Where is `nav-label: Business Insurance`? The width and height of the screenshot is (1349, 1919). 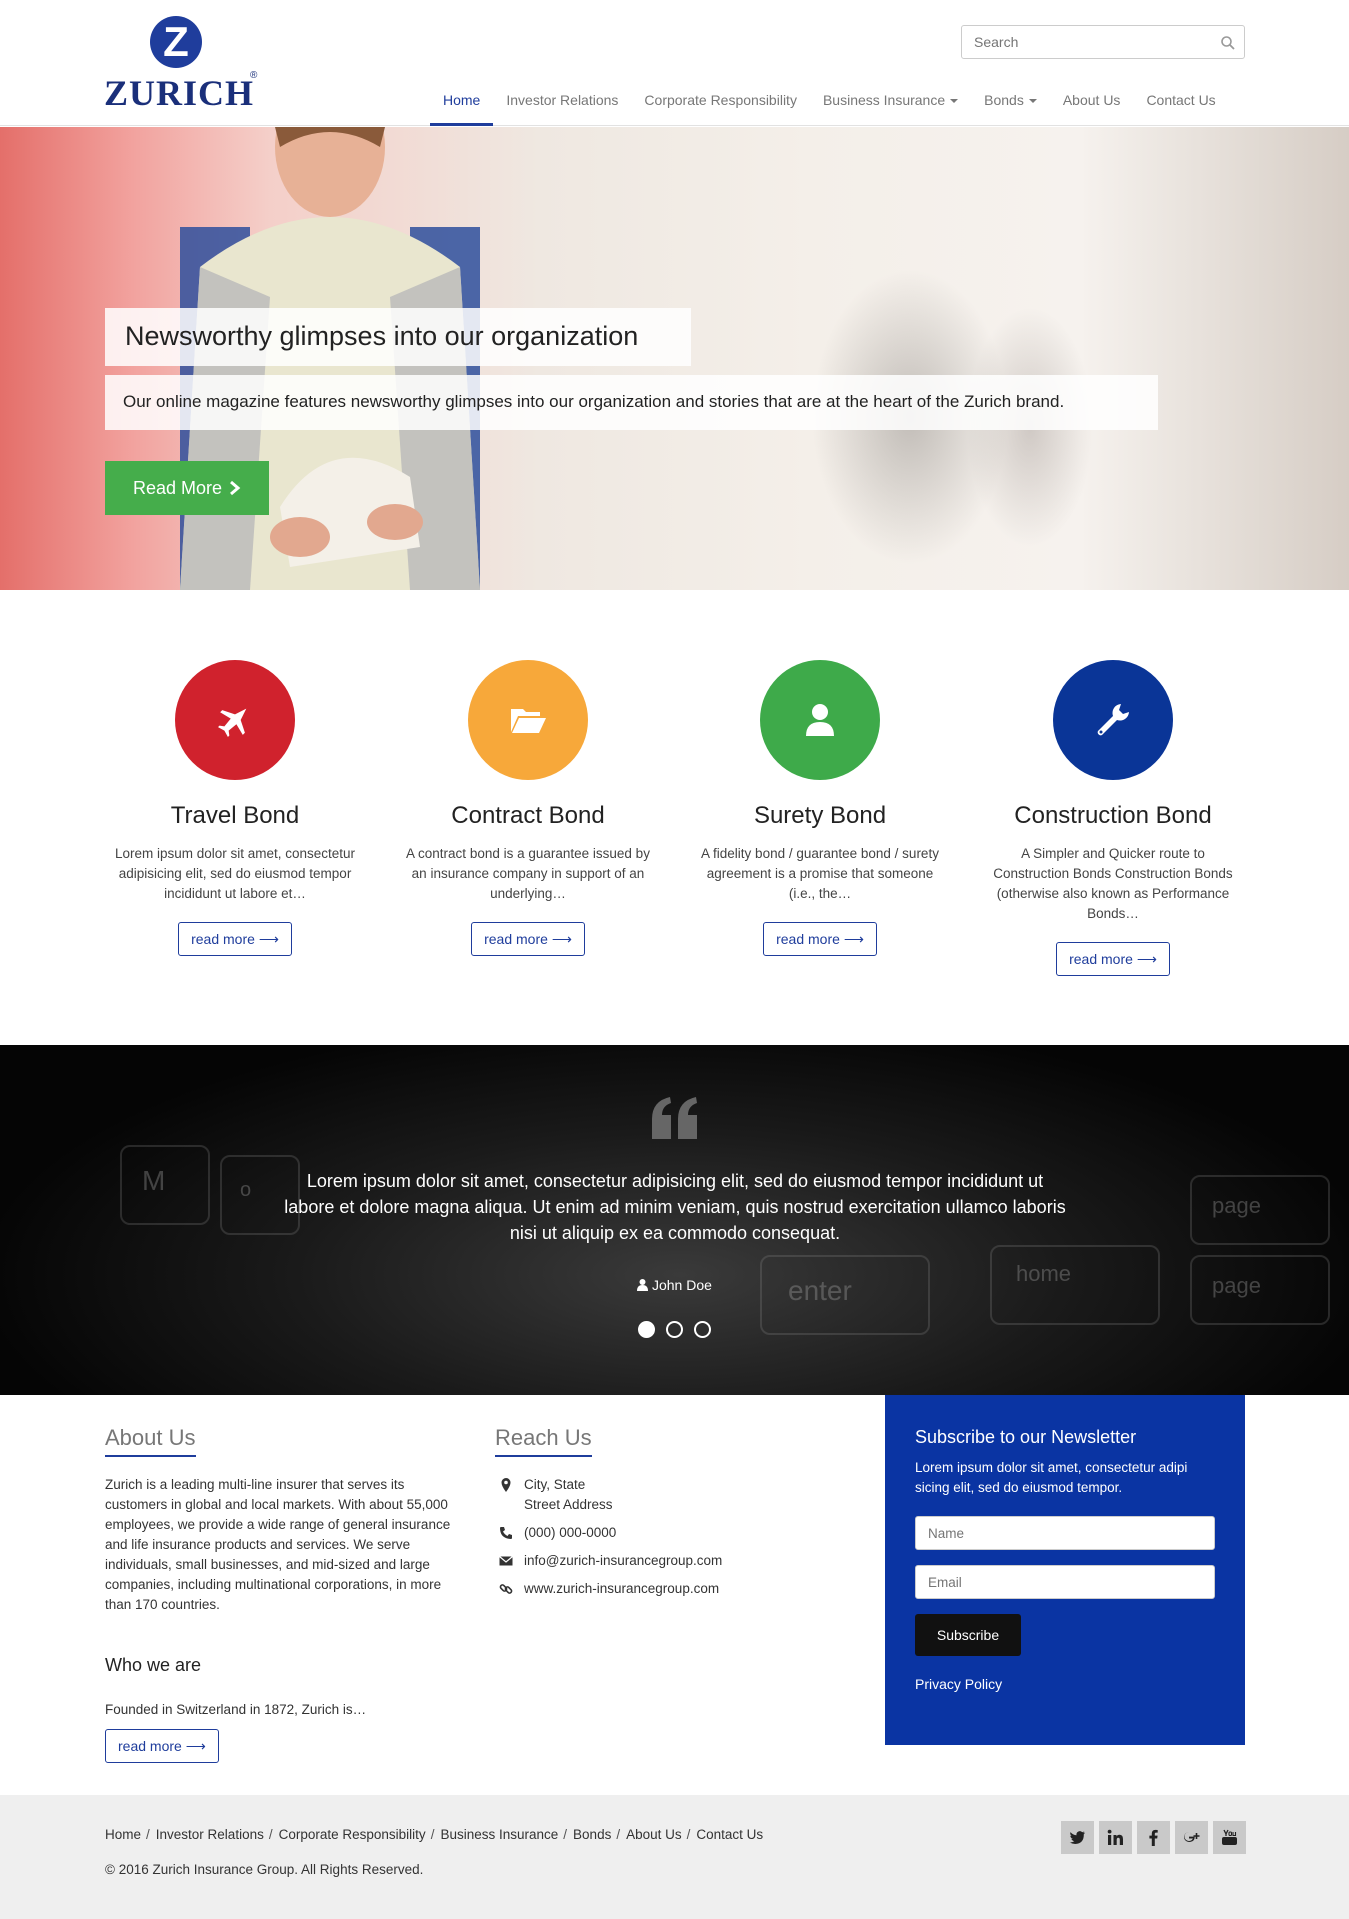
nav-label: Business Insurance is located at coordinates (884, 100).